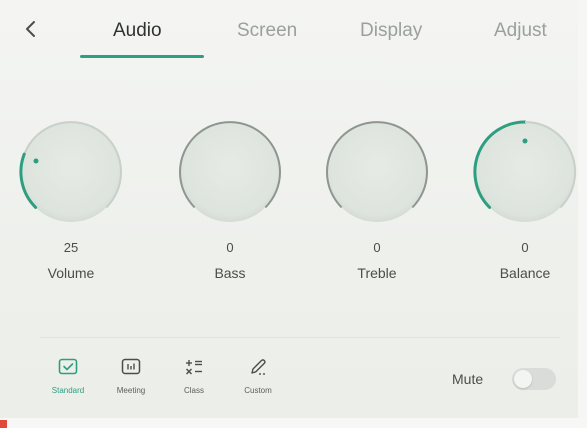  I want to click on mode-standard: Standard, so click(68, 375).